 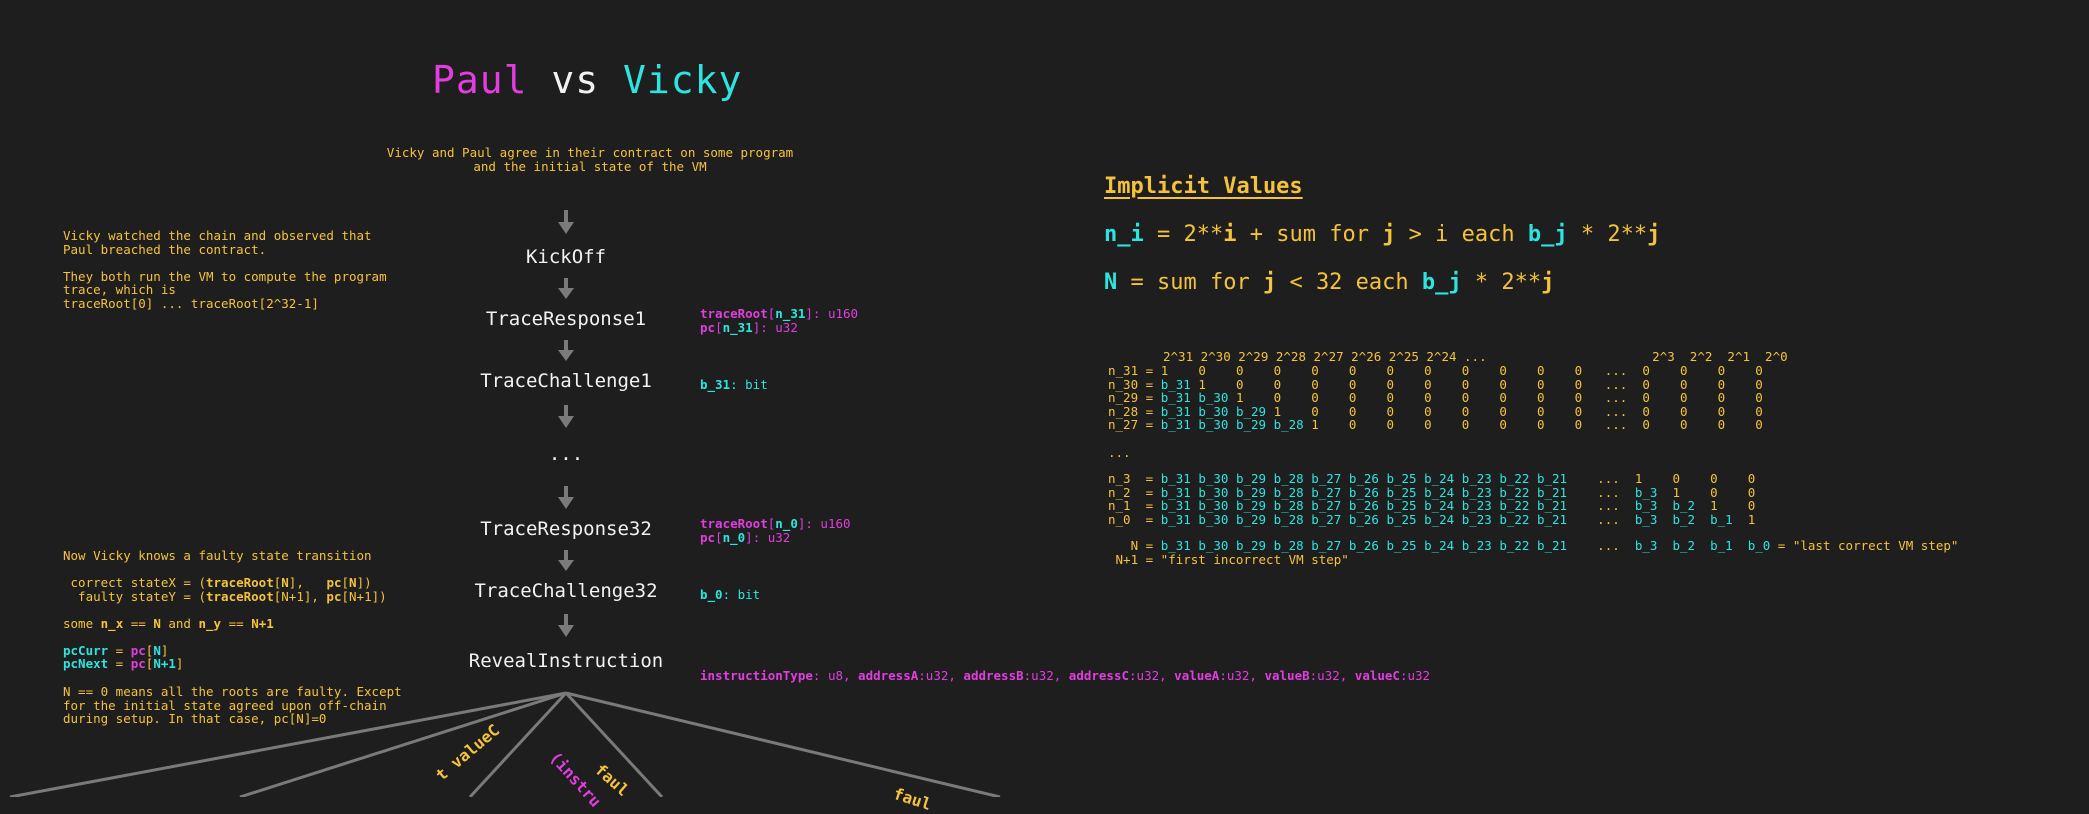 What do you see at coordinates (566, 416) in the screenshot?
I see `arrow-tc1-dots` at bounding box center [566, 416].